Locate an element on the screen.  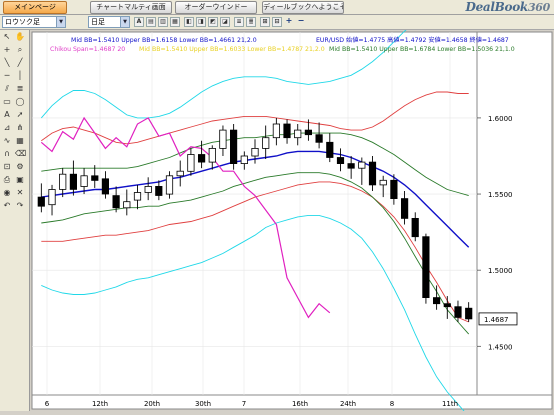
toolbar-btn-f-icon: ◨ is located at coordinates (201, 22).